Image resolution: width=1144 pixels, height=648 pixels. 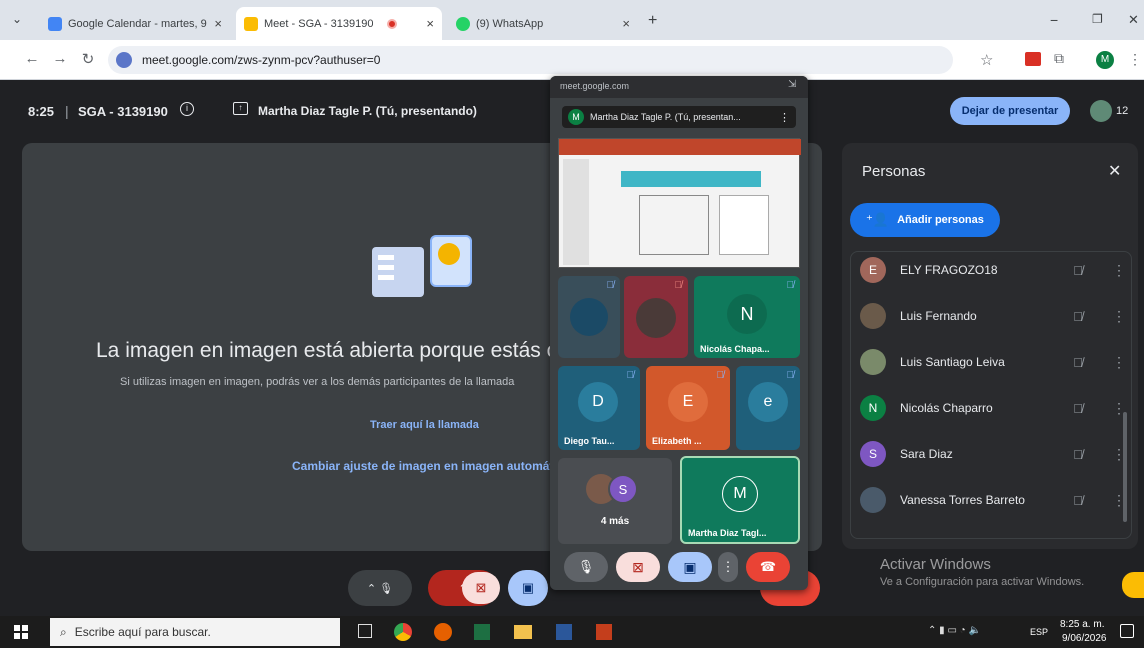 I want to click on language-indicator: ESP, so click(x=1039, y=632).